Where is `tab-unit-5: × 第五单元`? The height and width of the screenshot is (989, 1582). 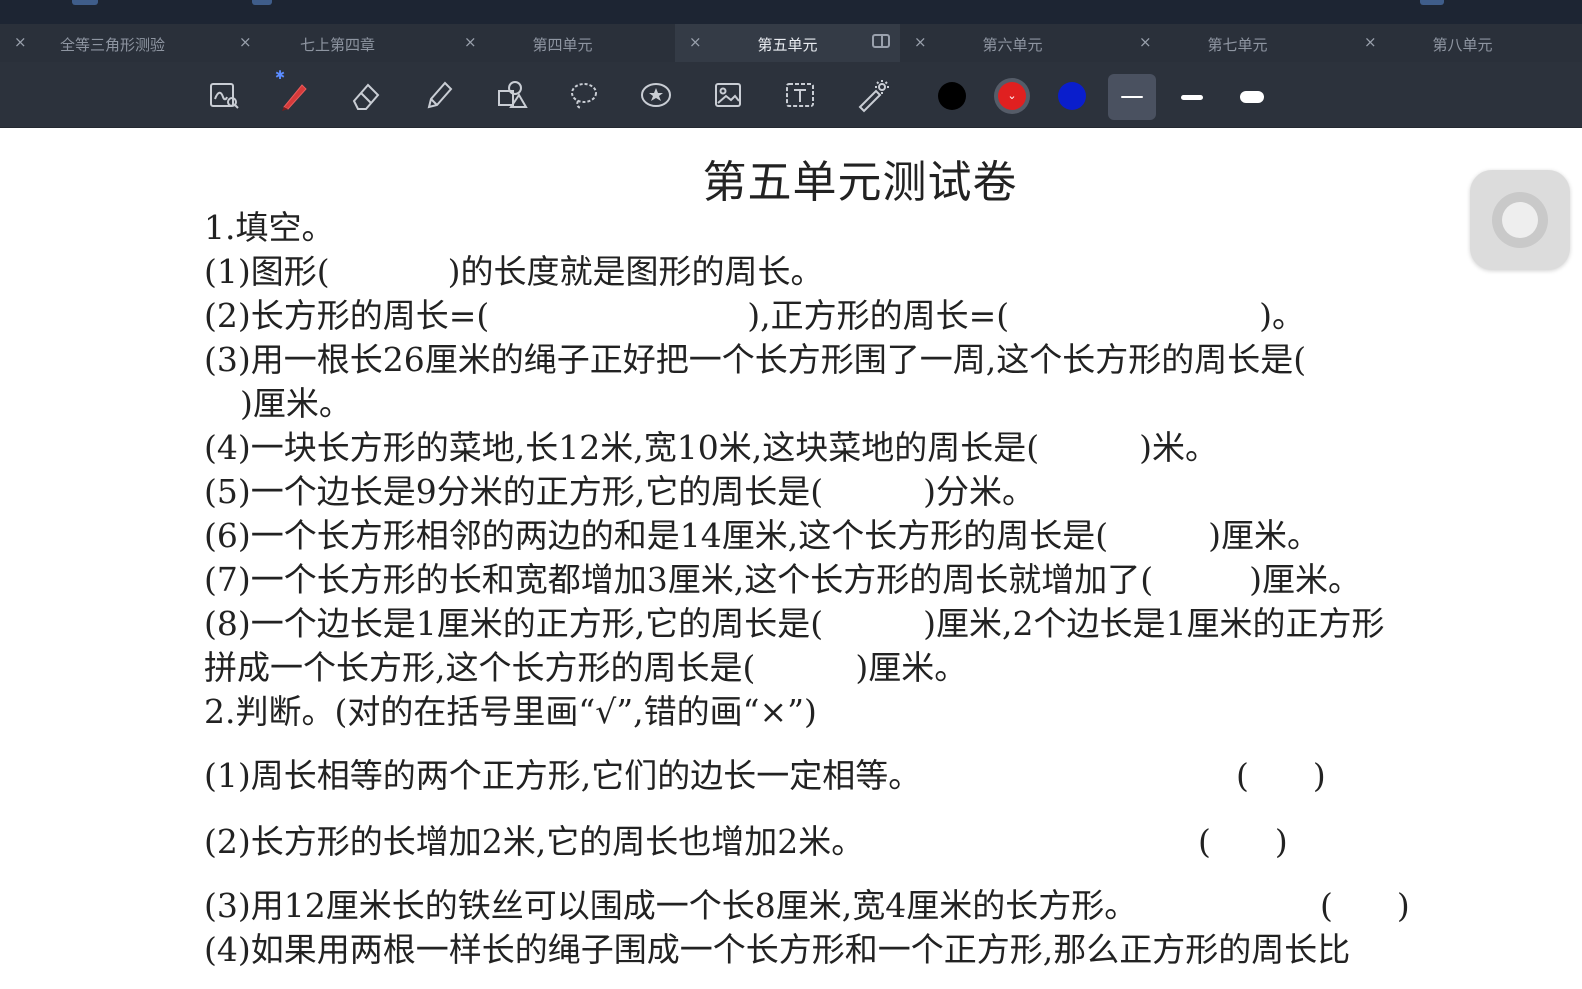 tab-unit-5: × 第五单元 is located at coordinates (787, 43).